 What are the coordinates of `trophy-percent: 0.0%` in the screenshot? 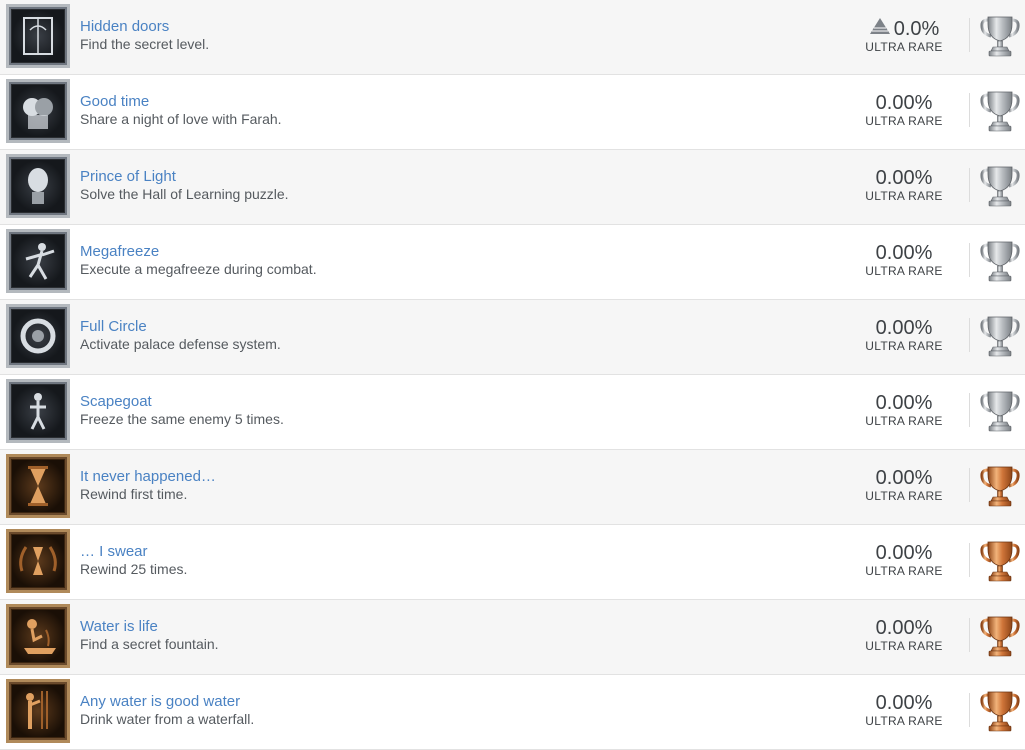 It's located at (904, 28).